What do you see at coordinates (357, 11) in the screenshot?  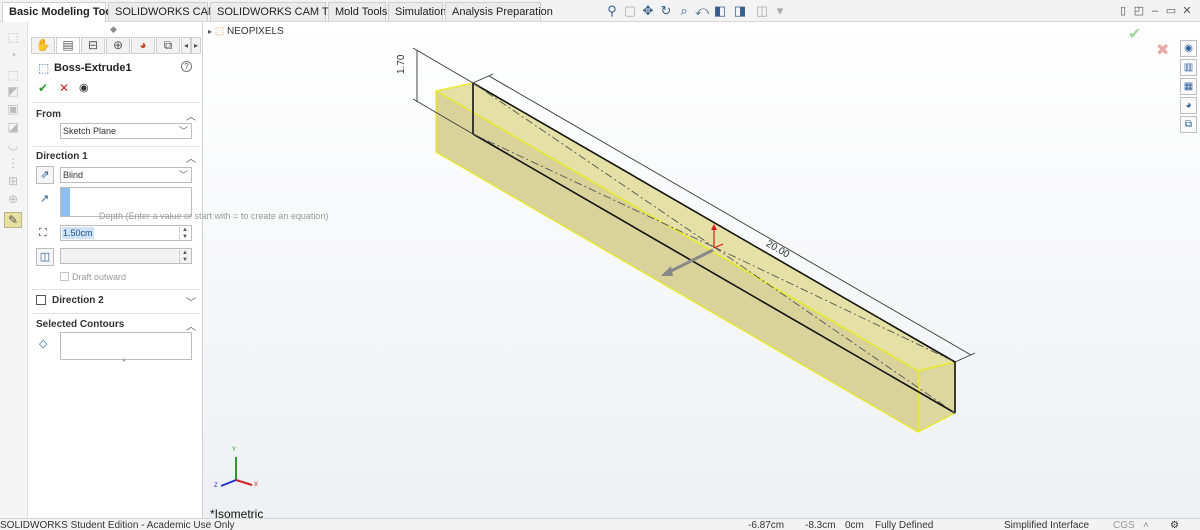 I see `tab-mold-tools: Mold Tools` at bounding box center [357, 11].